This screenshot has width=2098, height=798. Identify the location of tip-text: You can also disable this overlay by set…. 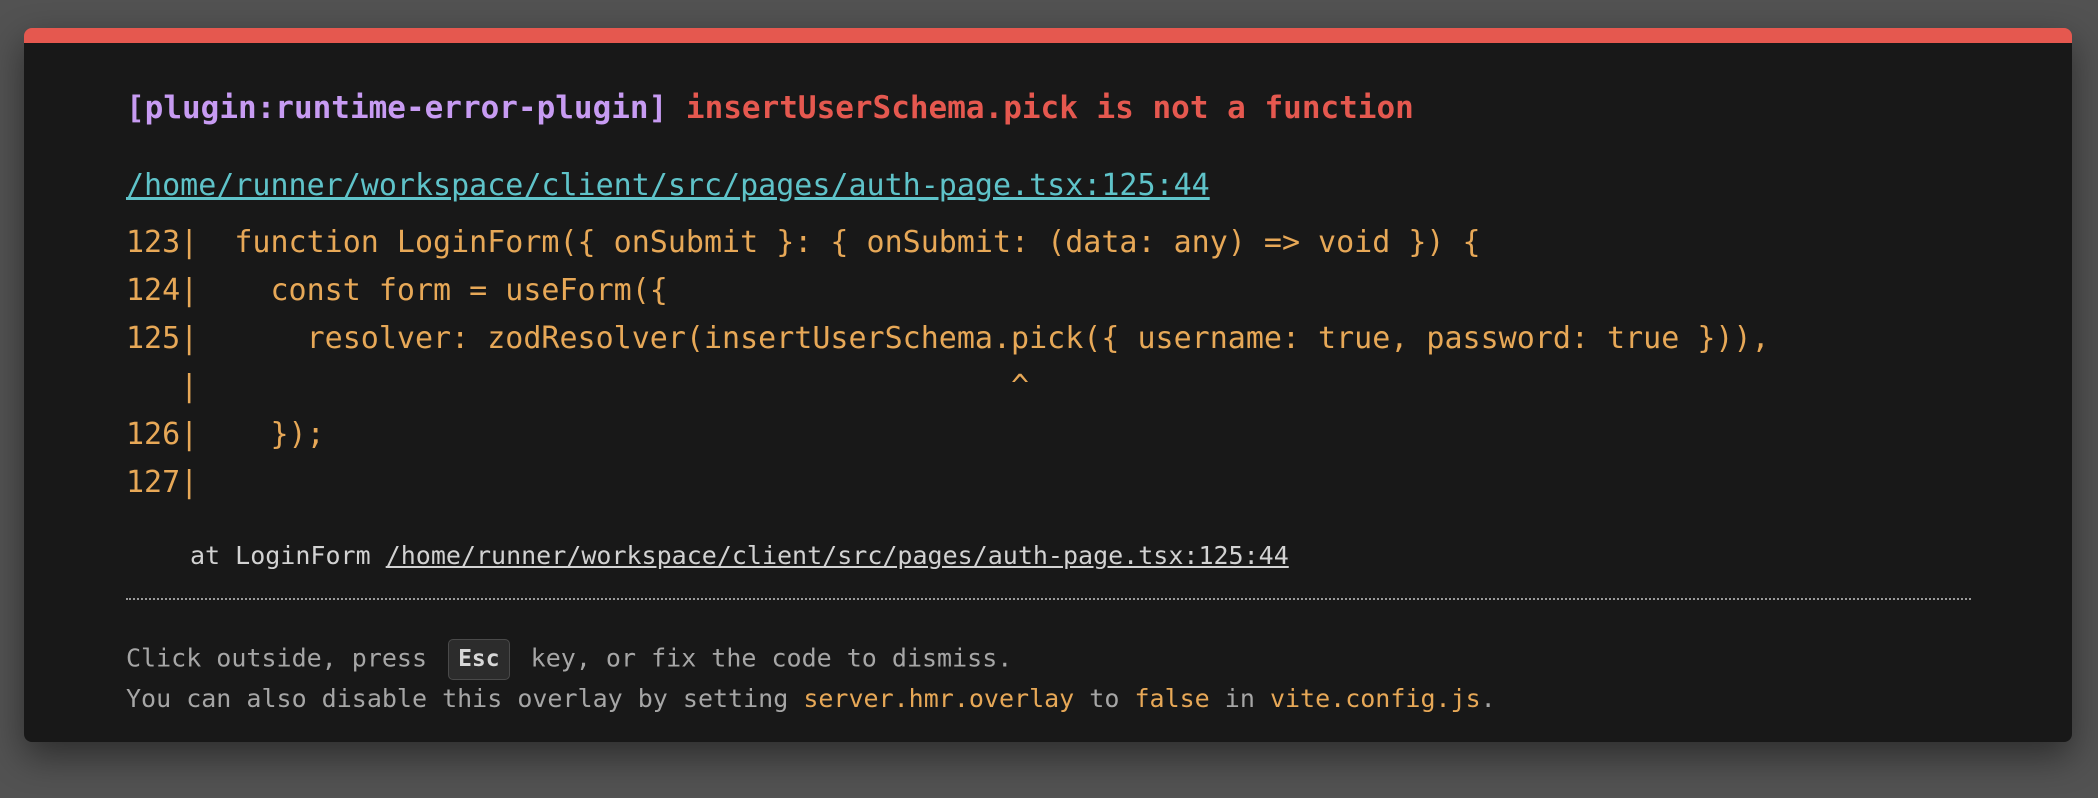
(465, 698).